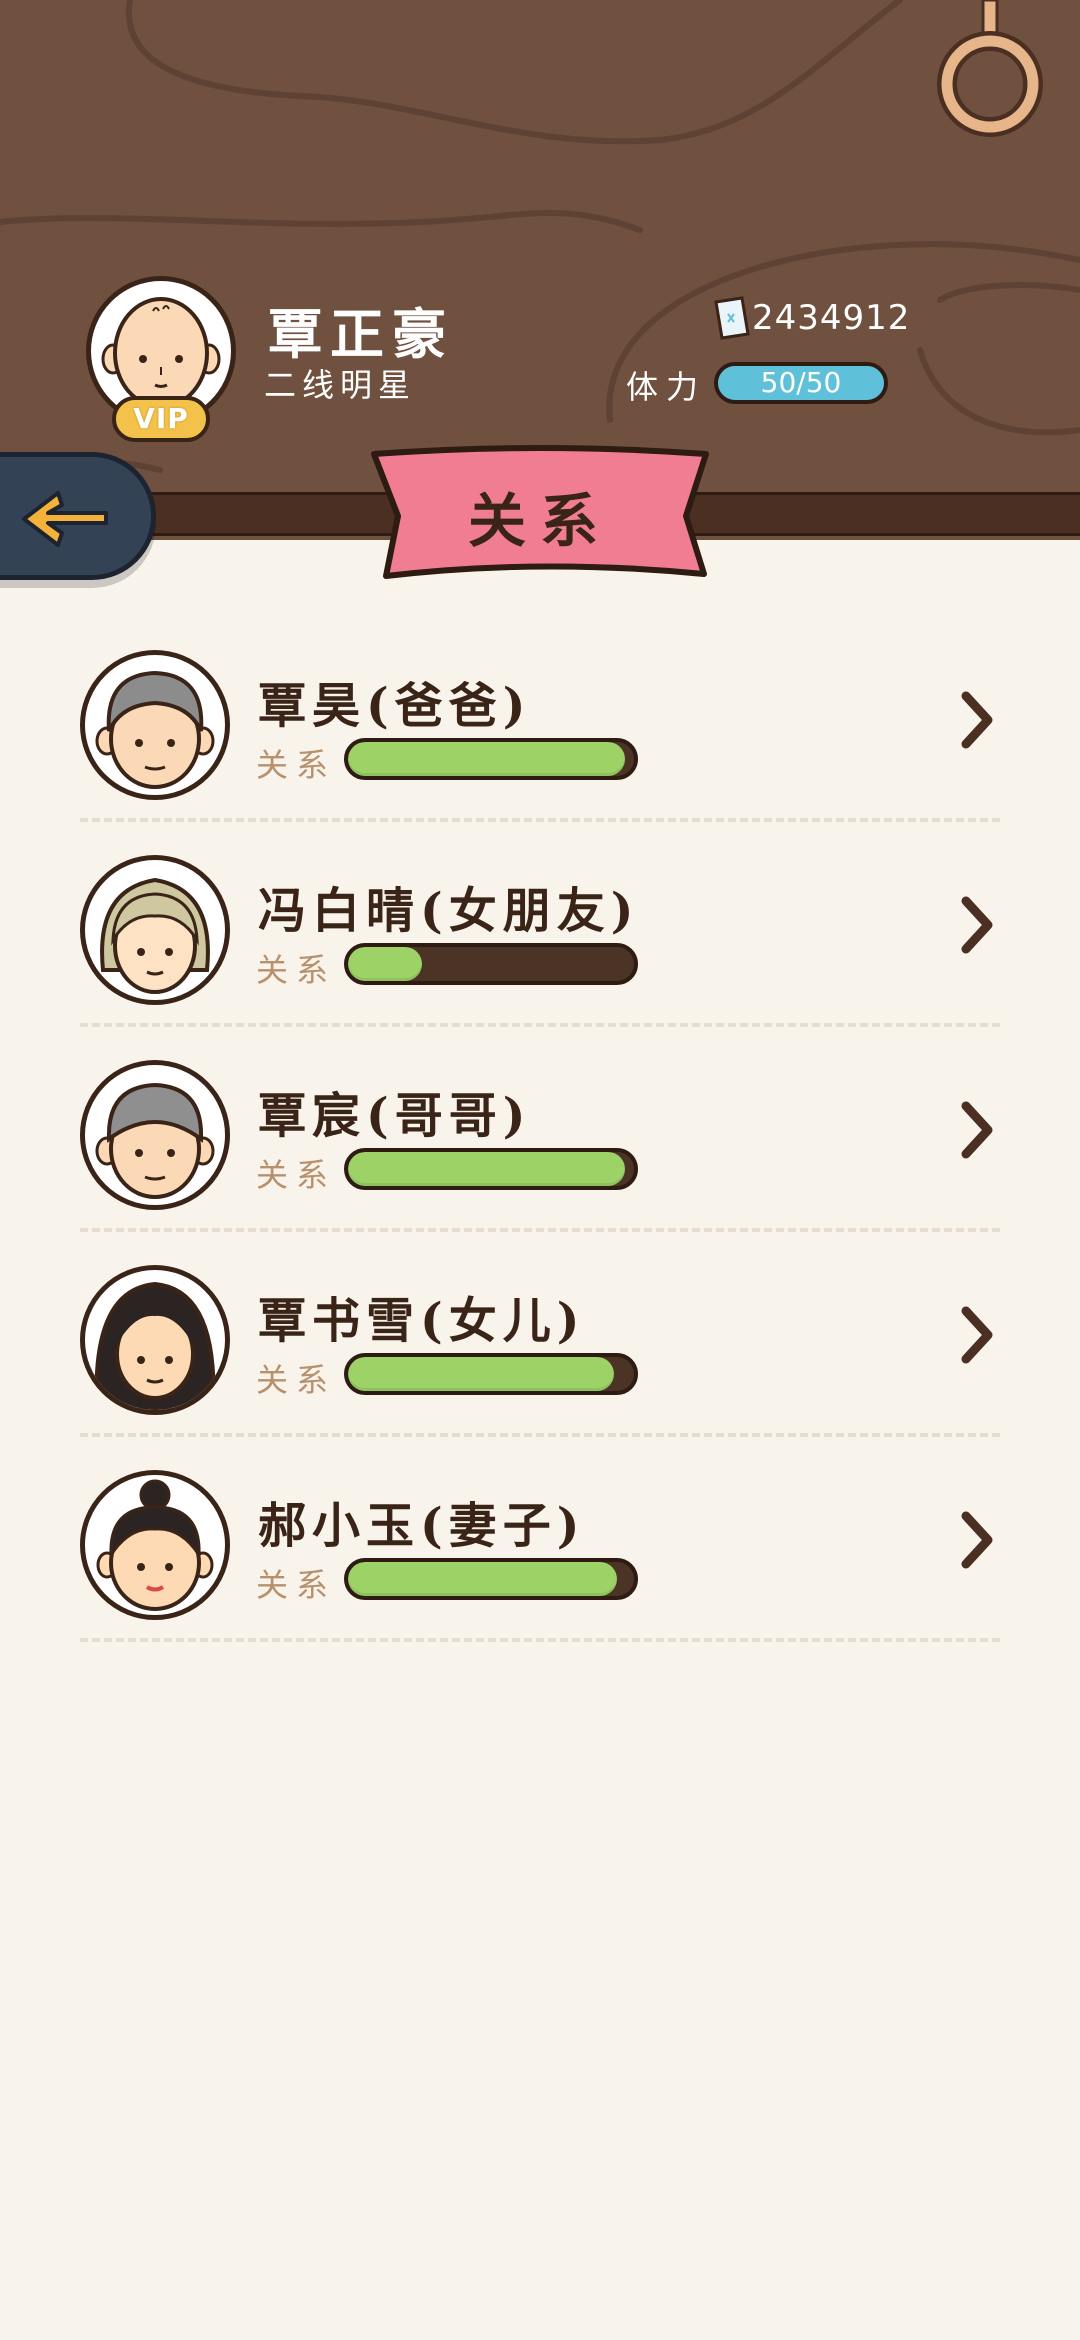 This screenshot has width=1080, height=2340. Describe the element at coordinates (395, 706) in the screenshot. I see `relation-name: 覃昊(爸爸)` at that location.